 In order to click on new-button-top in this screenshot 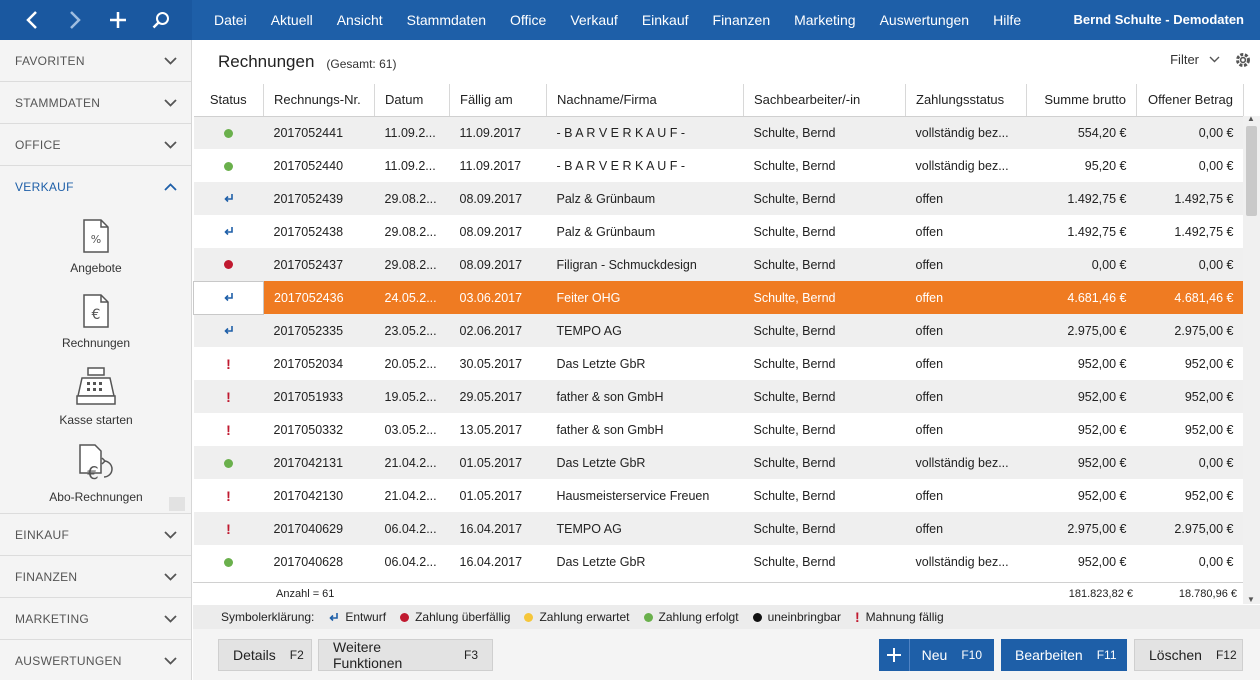, I will do `click(118, 20)`.